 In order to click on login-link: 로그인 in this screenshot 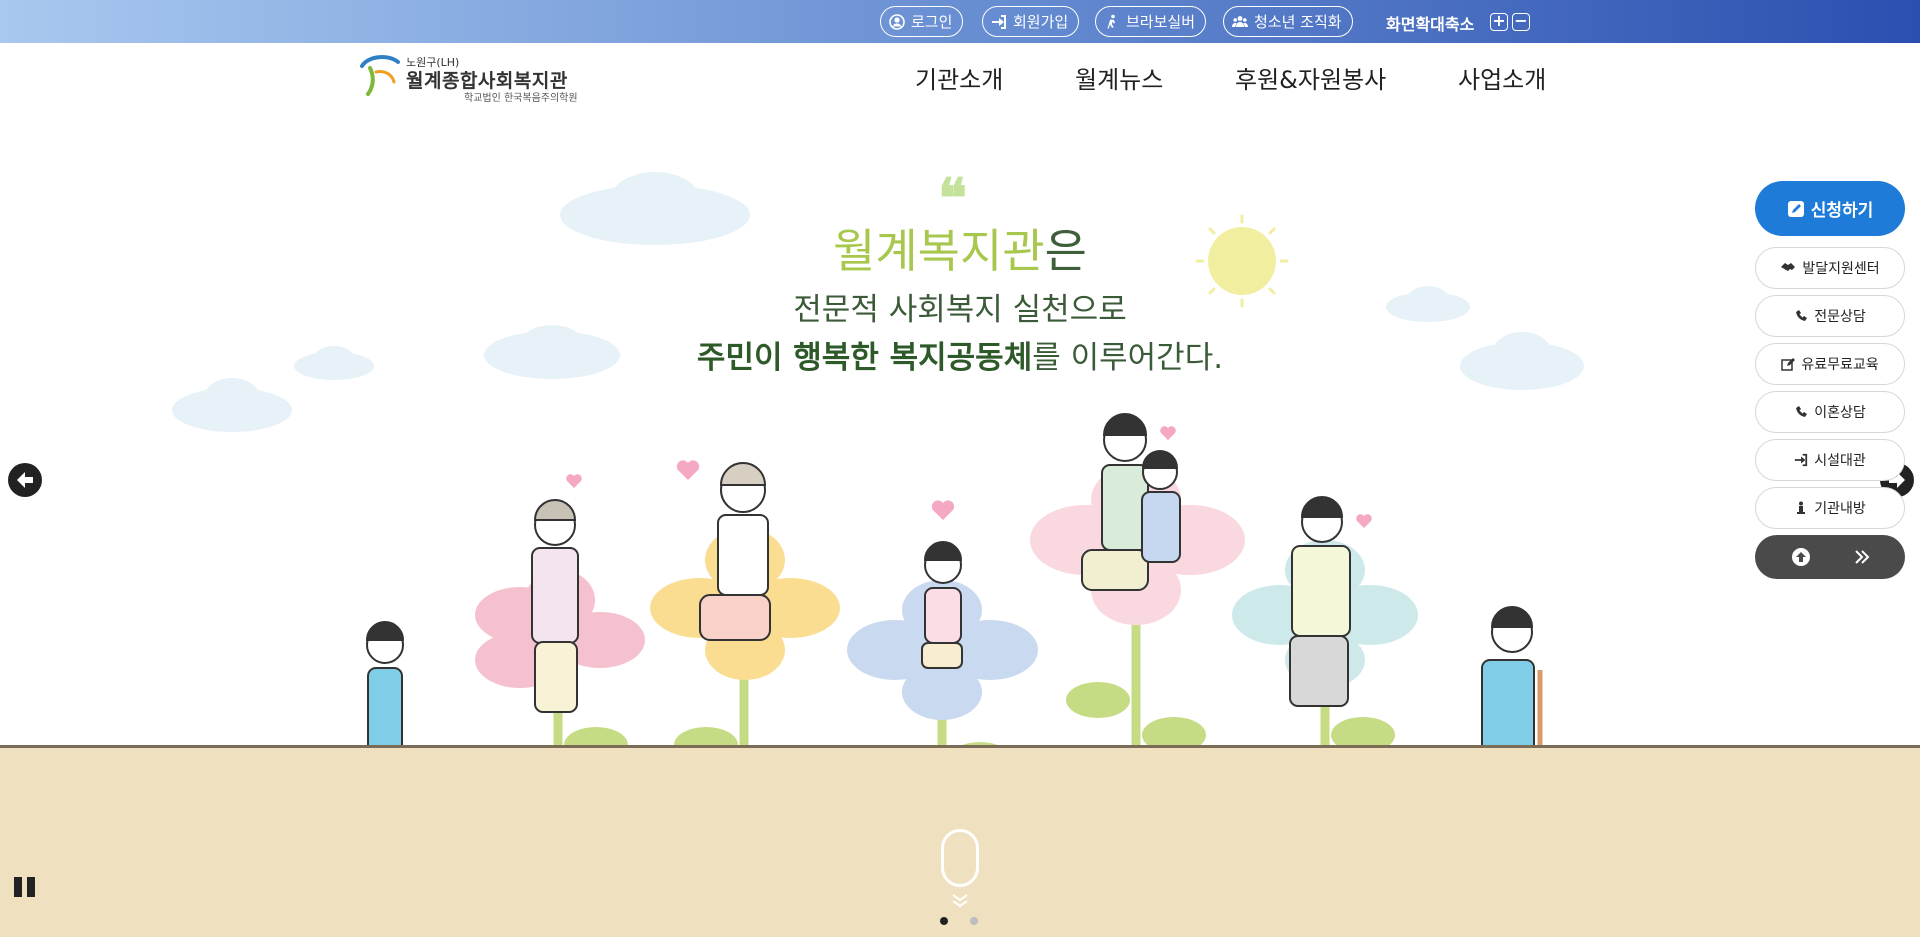, I will do `click(922, 21)`.